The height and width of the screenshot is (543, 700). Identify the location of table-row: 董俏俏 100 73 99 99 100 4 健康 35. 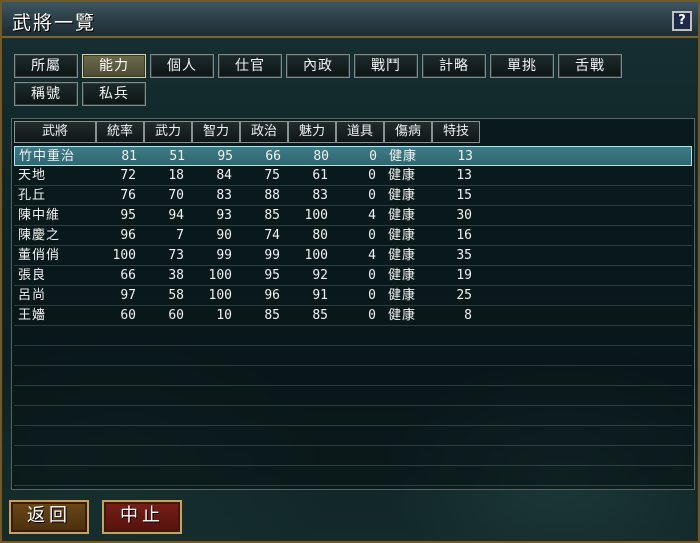
(353, 256).